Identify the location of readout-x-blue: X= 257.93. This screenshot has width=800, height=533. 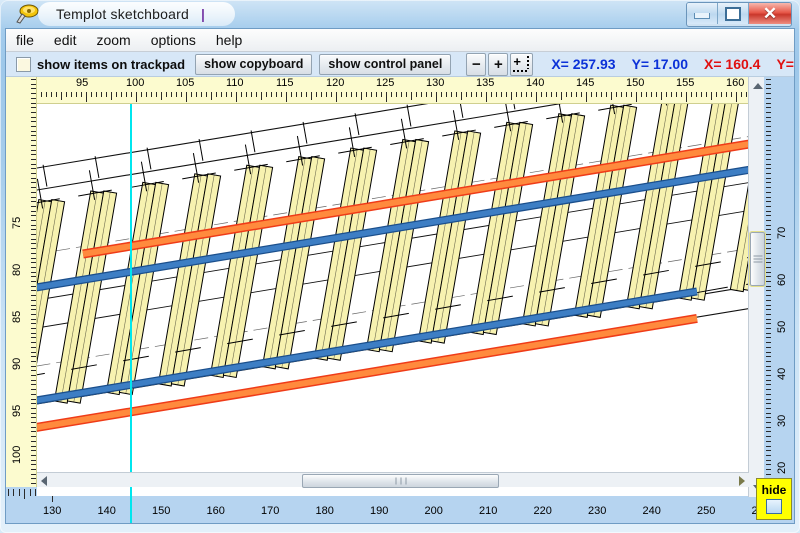
(583, 64).